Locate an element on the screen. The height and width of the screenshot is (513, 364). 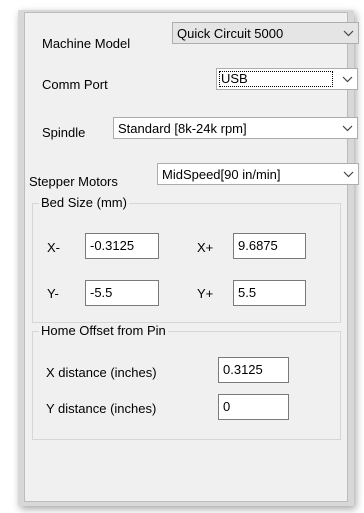
spindle-value: Standard [8k-24k rpm] is located at coordinates (182, 128).